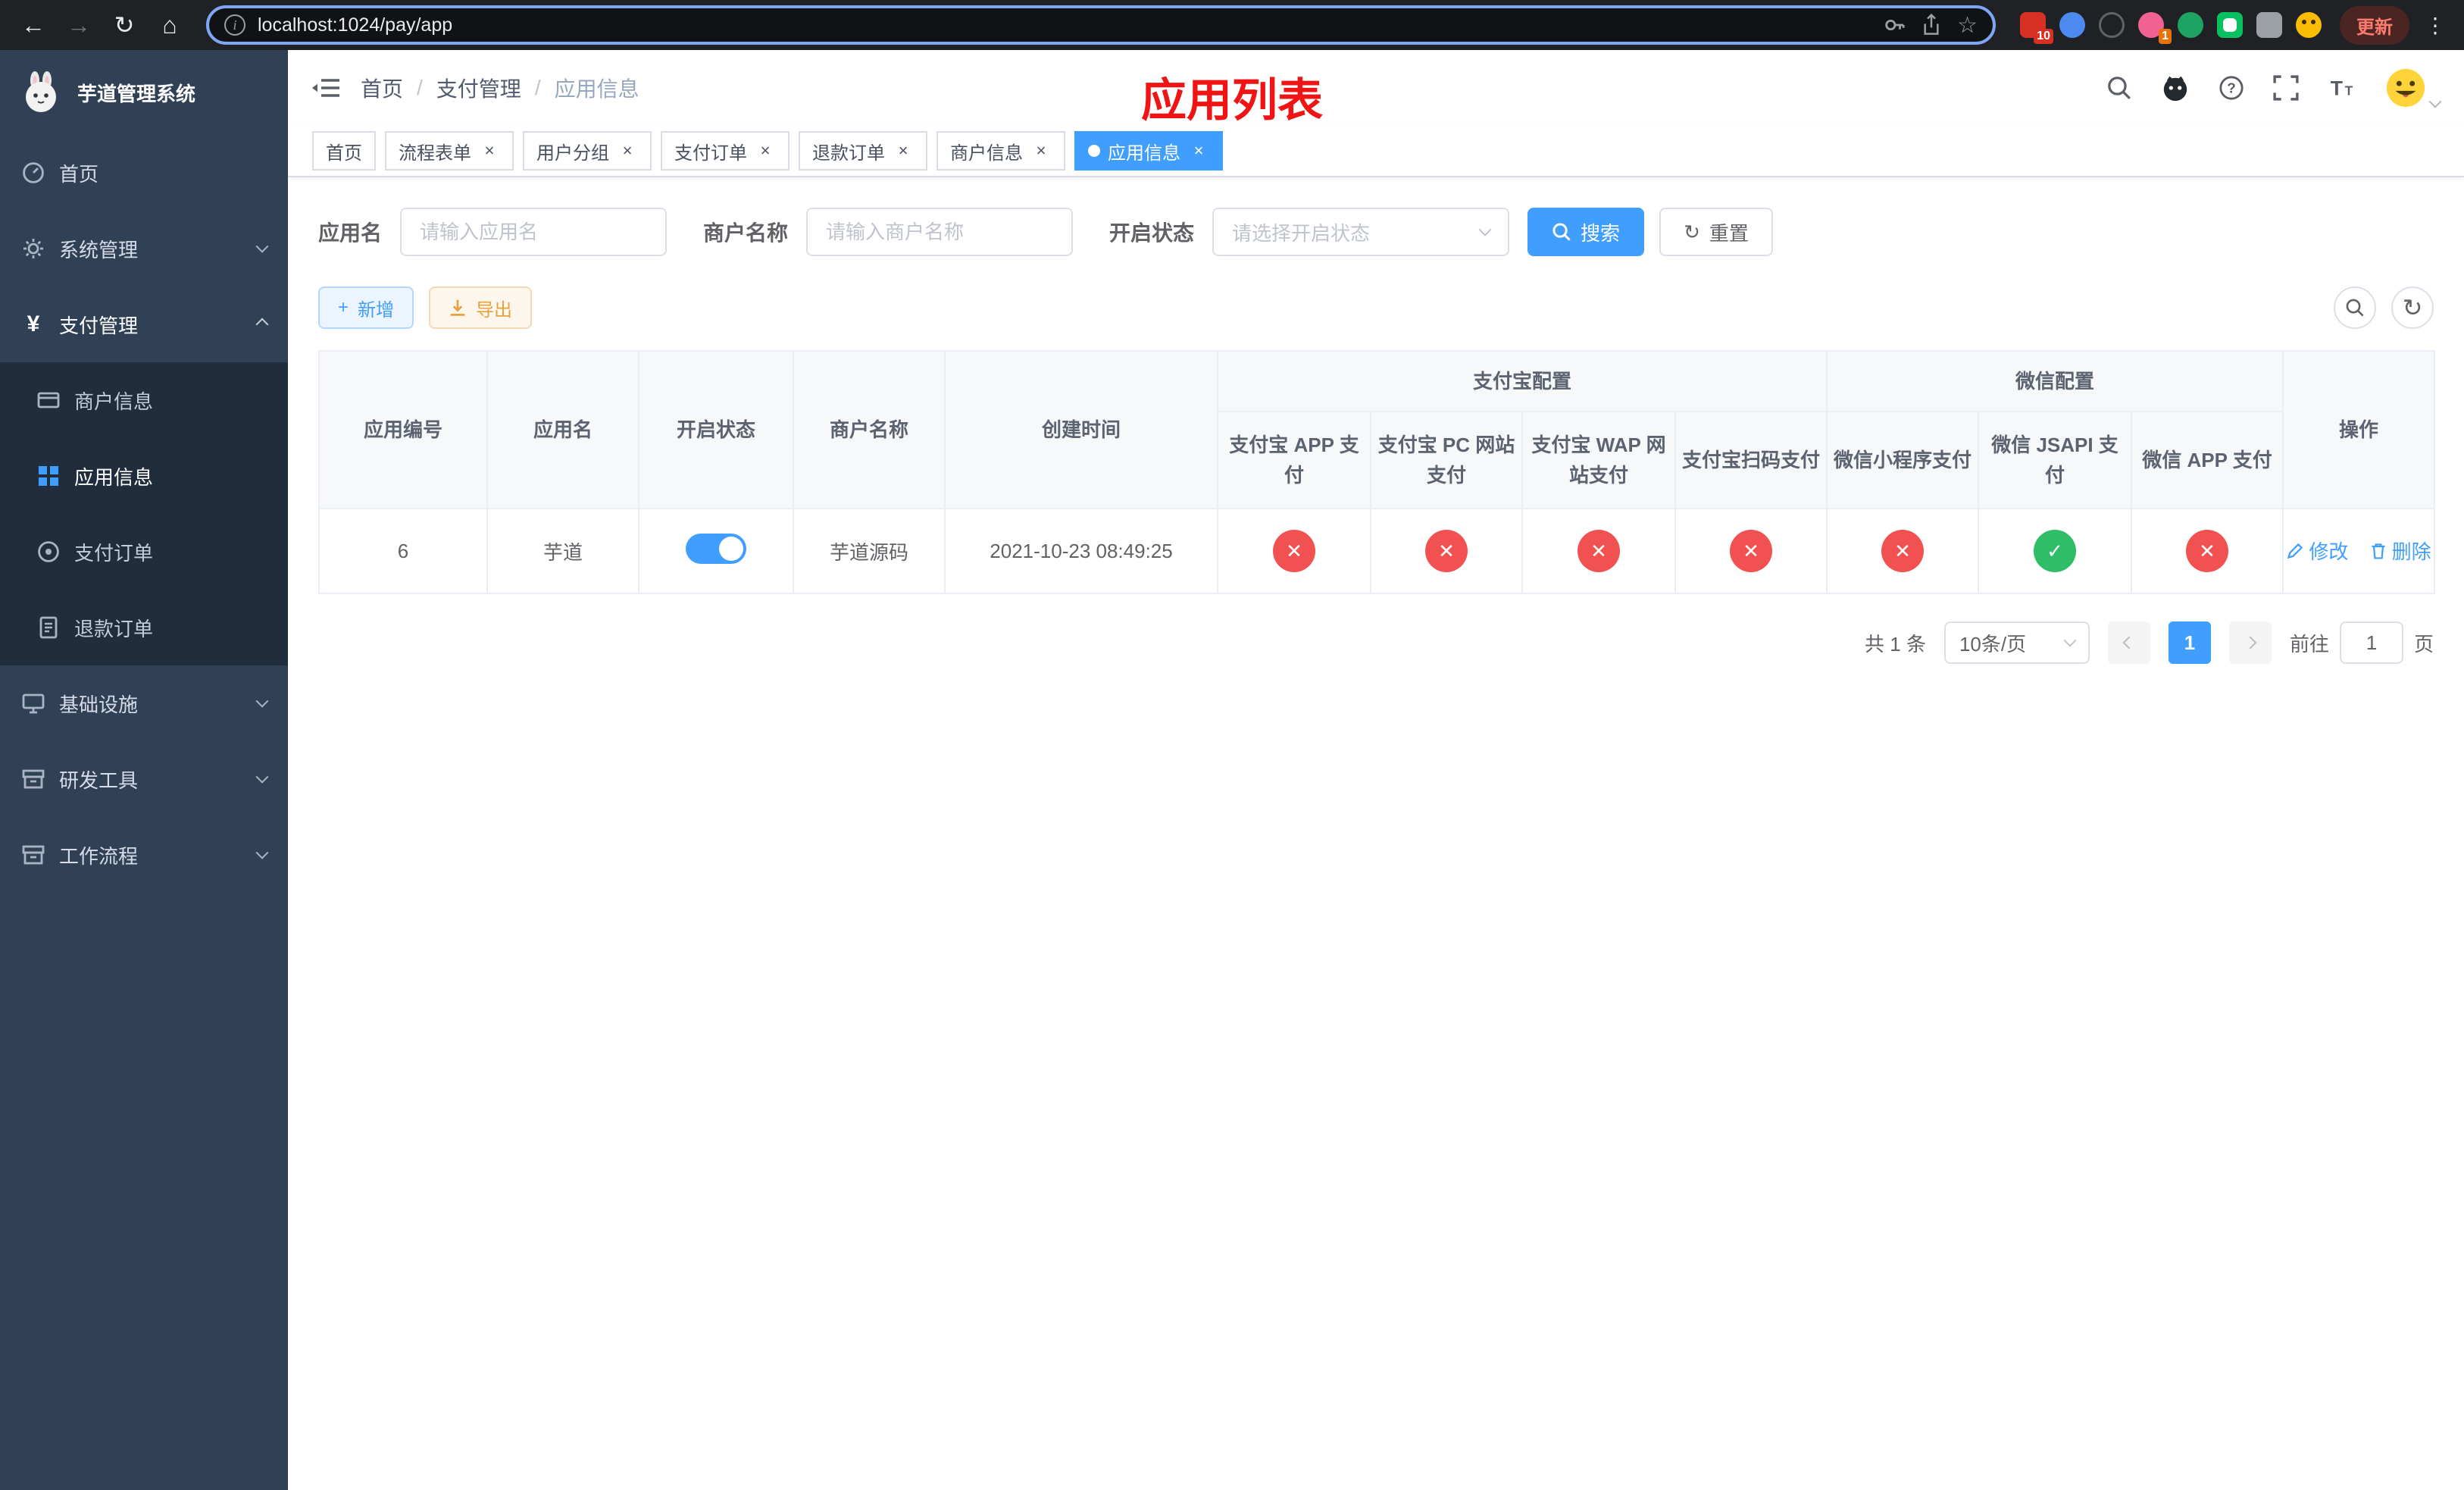 The width and height of the screenshot is (2464, 1490). What do you see at coordinates (170, 25) in the screenshot?
I see `home-icon: ⌂` at bounding box center [170, 25].